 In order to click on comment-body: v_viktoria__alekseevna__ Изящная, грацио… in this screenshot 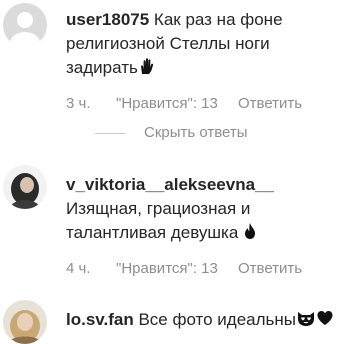, I will do `click(170, 210)`.